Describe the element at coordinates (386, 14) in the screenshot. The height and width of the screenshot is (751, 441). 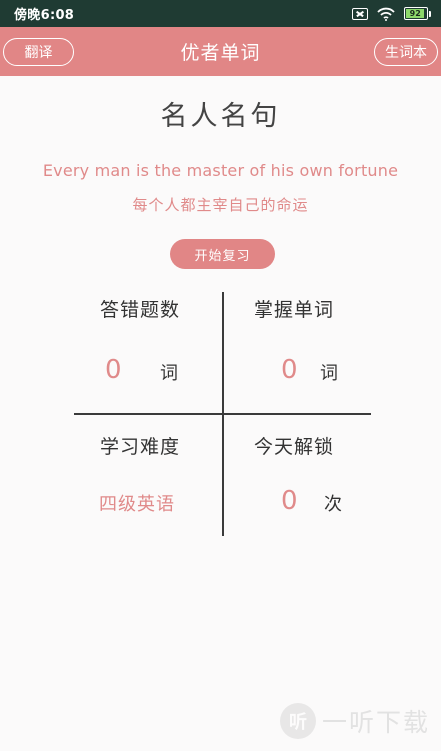
I see `wifi-icon` at that location.